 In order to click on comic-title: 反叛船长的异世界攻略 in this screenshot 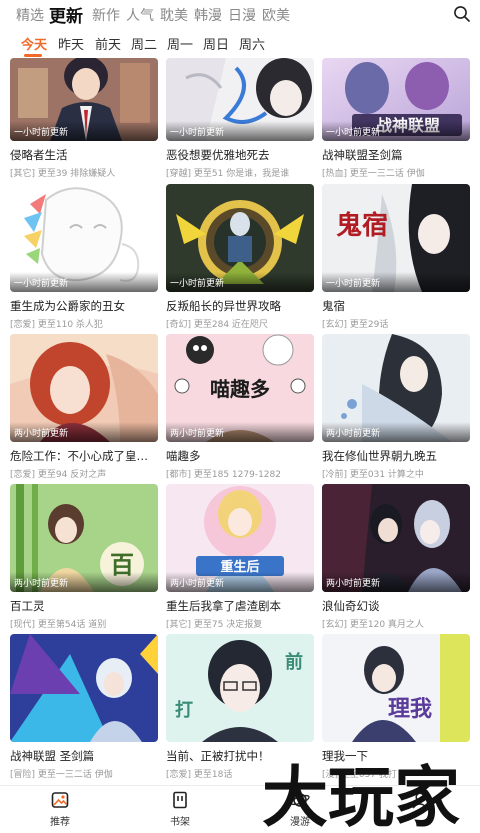, I will do `click(240, 306)`.